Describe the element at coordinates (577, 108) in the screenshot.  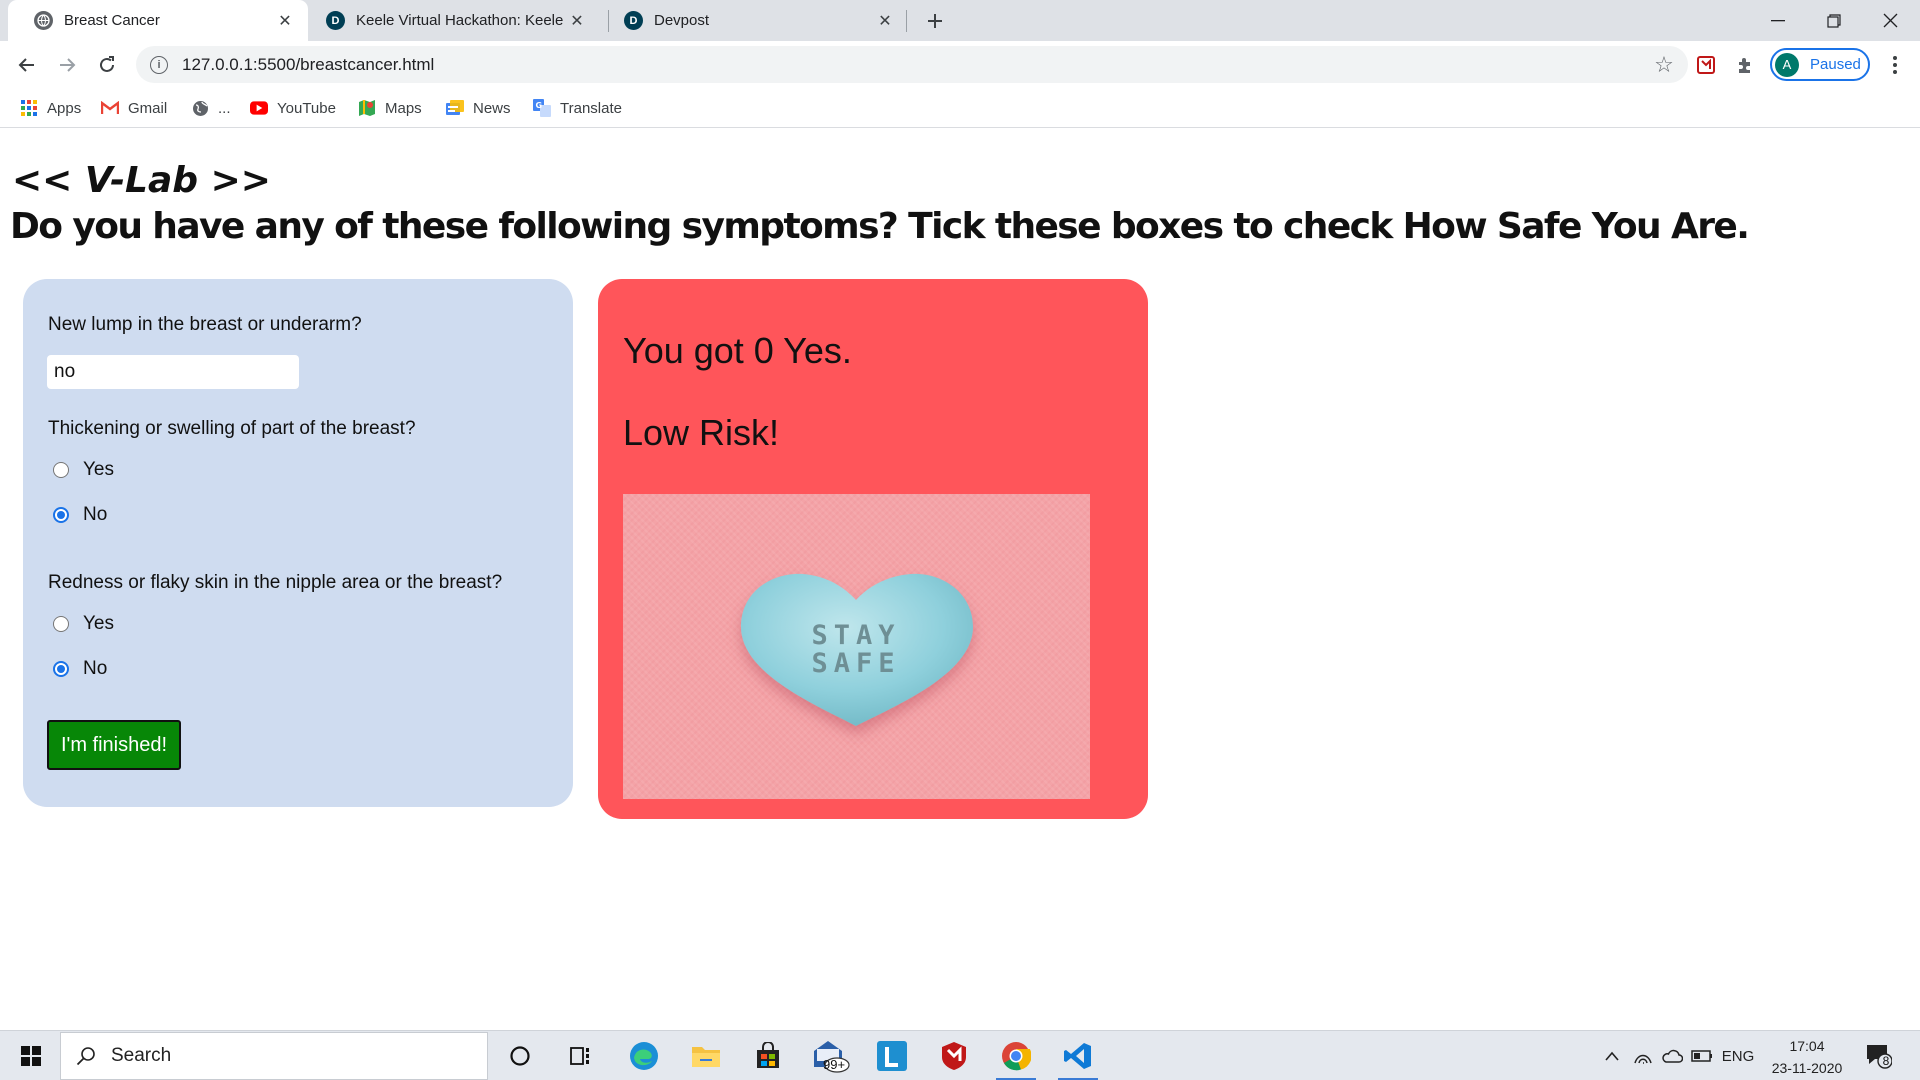
I see `bookmark-translate: G Translate` at that location.